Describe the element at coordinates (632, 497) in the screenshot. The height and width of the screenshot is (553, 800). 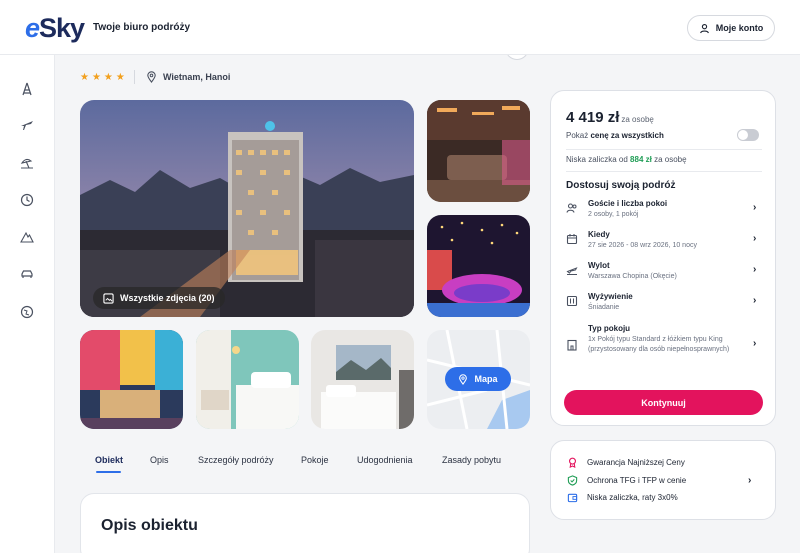
I see `guarantee-label: Niska zaliczka, raty 3x0%` at that location.